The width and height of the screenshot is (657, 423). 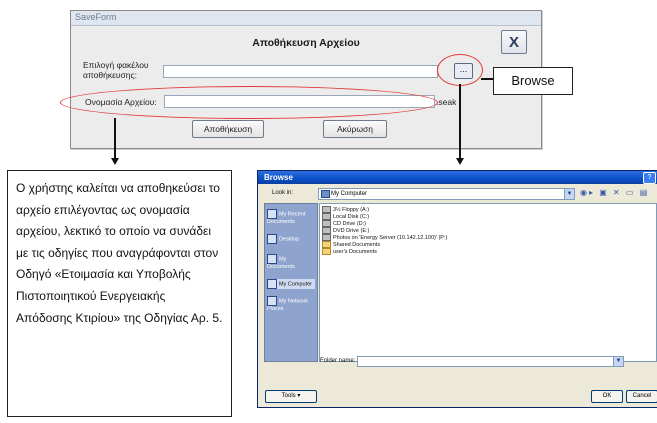 What do you see at coordinates (355, 129) in the screenshot?
I see `cancel-button: Ακύρωση` at bounding box center [355, 129].